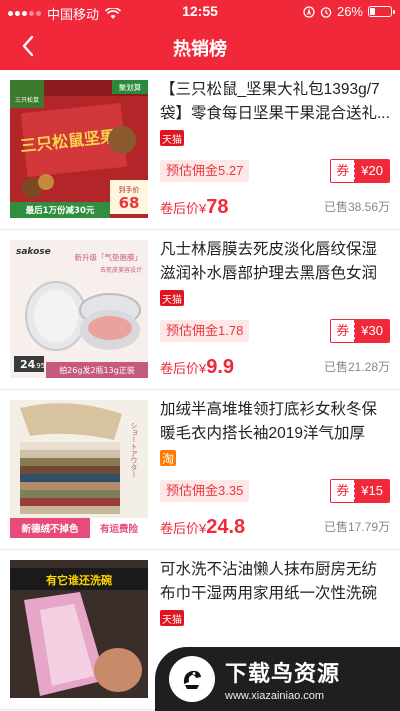  I want to click on commission-label: 预估佣金5.27, so click(205, 171).